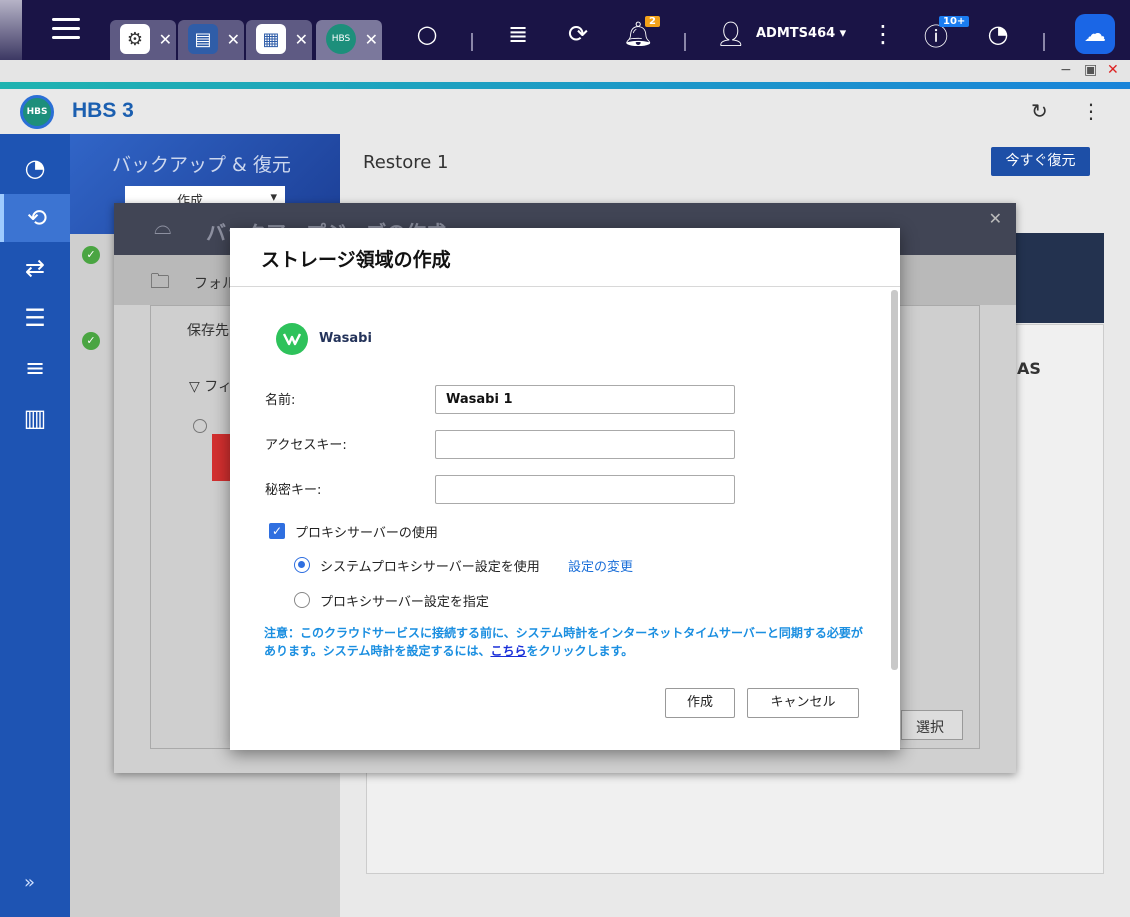 Image resolution: width=1130 pixels, height=917 pixels. I want to click on app-tab-resource: ▦ ✕, so click(279, 40).